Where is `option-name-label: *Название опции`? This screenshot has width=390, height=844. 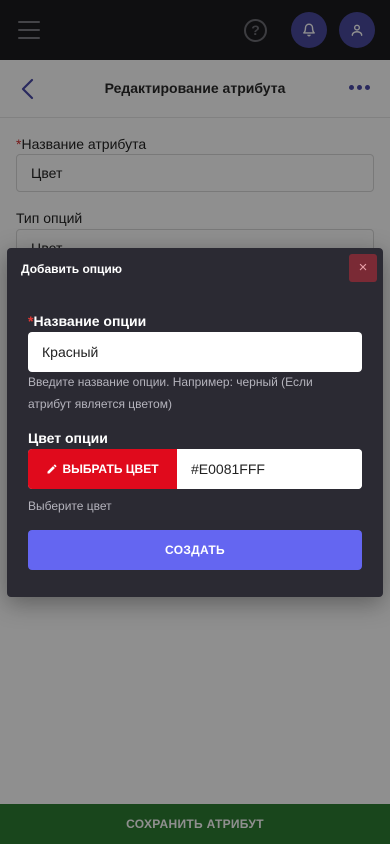
option-name-label: *Название опции is located at coordinates (87, 321).